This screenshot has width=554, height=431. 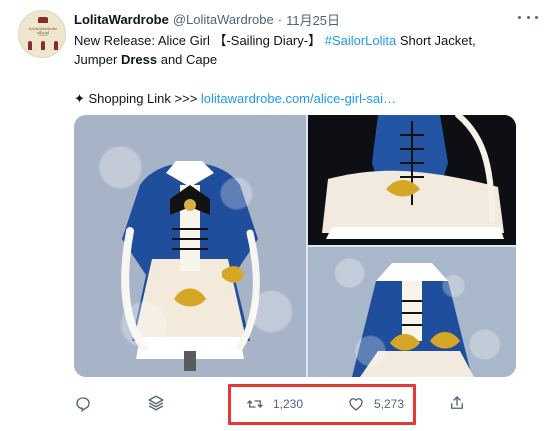 I want to click on stack-icon, so click(x=156, y=403).